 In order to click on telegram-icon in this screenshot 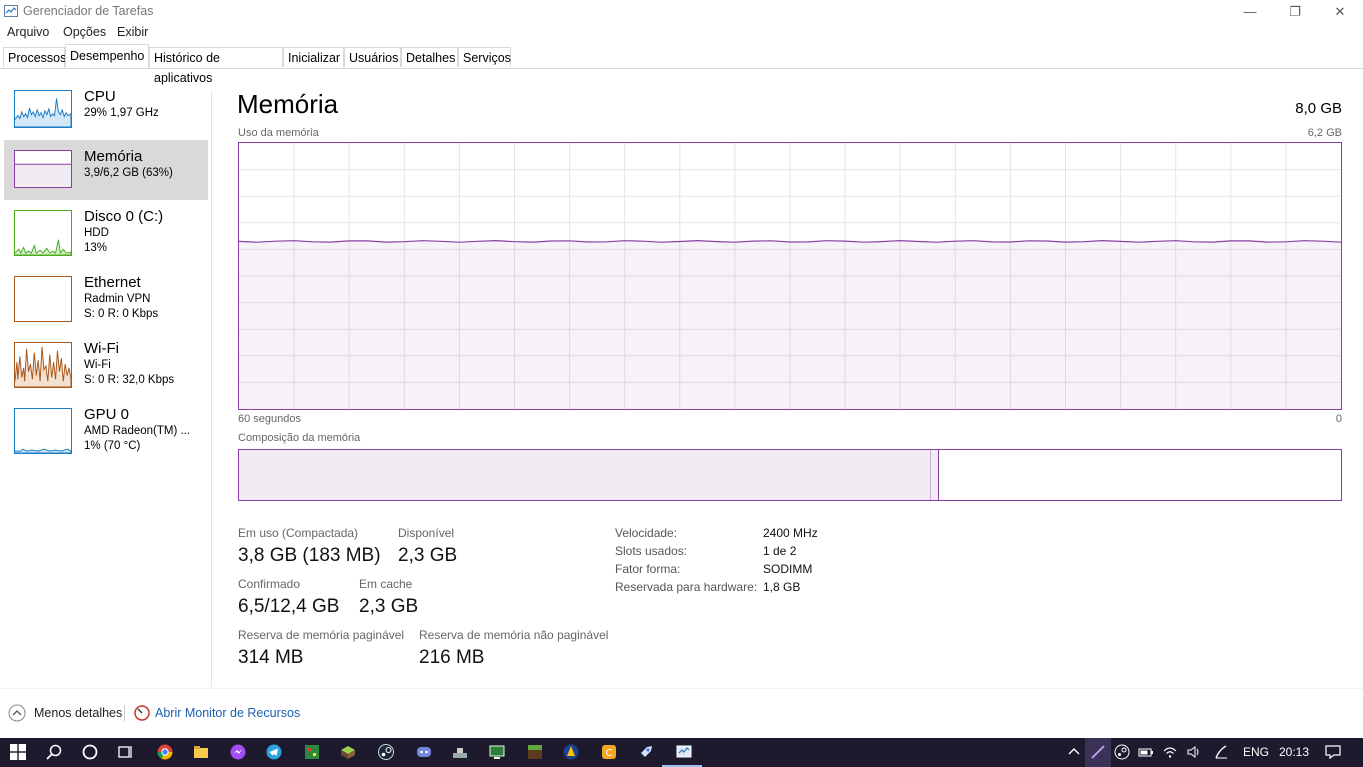, I will do `click(274, 752)`.